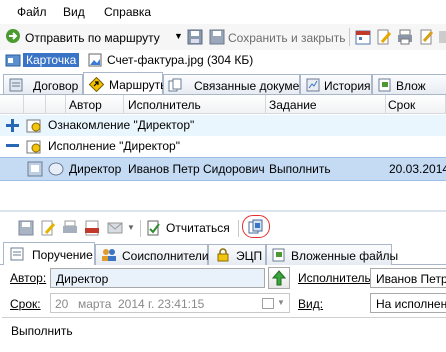  Describe the element at coordinates (48, 228) in the screenshot. I see `edit-icon` at that location.